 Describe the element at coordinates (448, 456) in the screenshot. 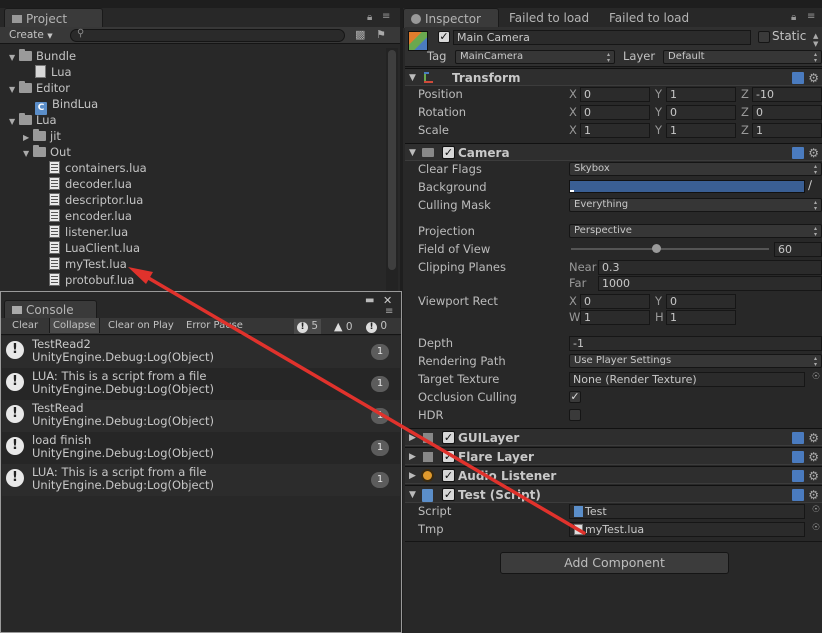

I see `flare-layer-enabled-checkbox: ✓` at that location.